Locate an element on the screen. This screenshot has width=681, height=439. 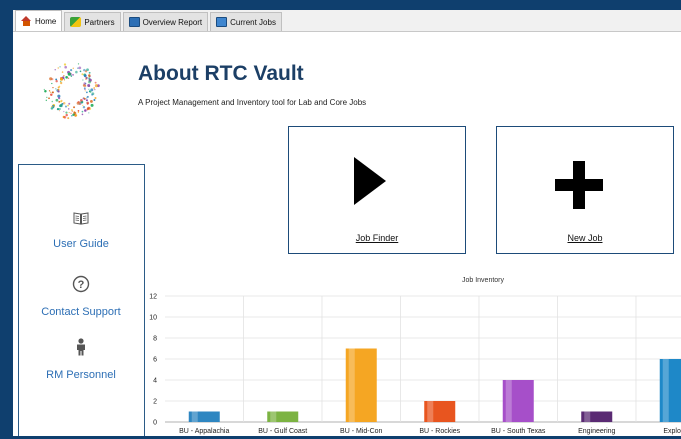
sidebar-item-label: User Guide is located at coordinates (81, 244).